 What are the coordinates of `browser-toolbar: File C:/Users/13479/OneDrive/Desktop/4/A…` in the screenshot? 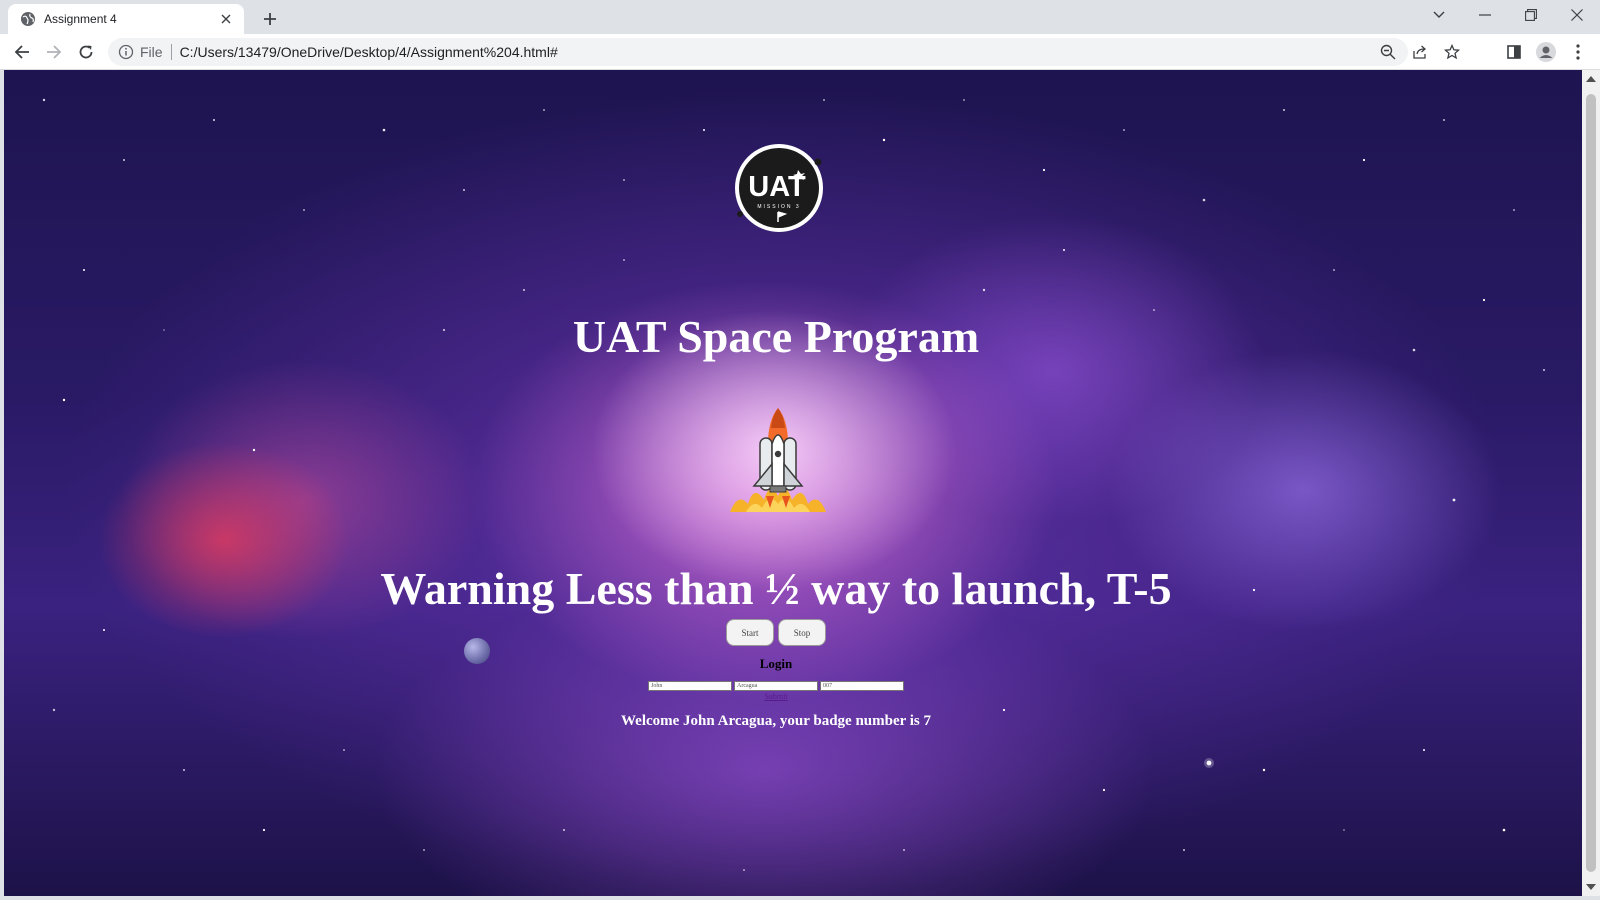 It's located at (800, 52).